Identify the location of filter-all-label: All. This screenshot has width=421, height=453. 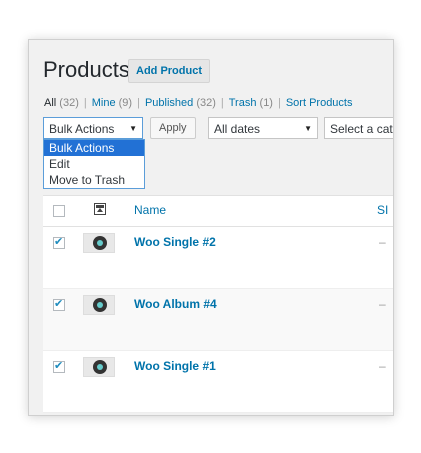
(50, 103).